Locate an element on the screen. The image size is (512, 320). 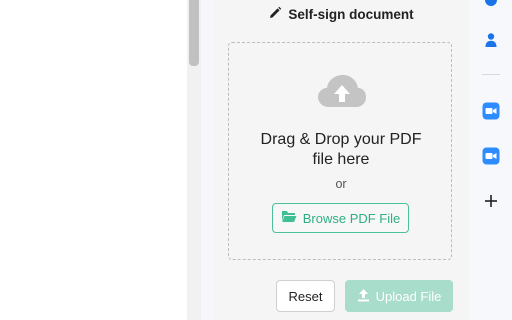
upload-file-label: Upload File is located at coordinates (408, 296).